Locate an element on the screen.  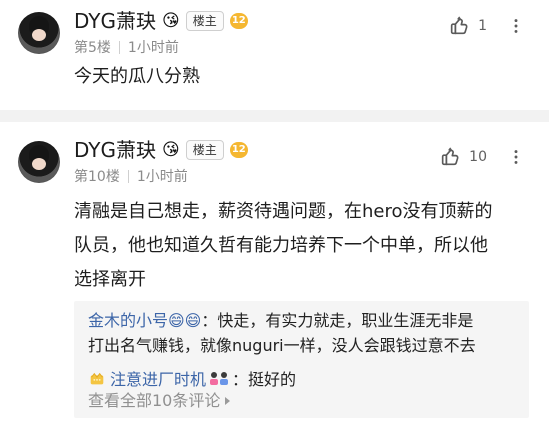
chevron-right-icon is located at coordinates (228, 401).